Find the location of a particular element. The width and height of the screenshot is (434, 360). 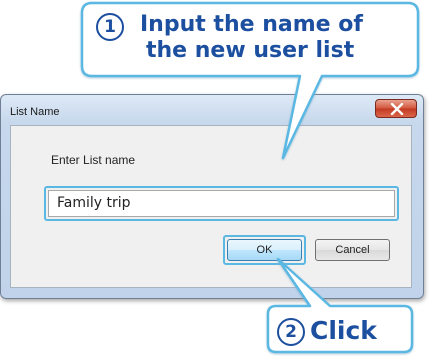

step-2-badge: 2 is located at coordinates (291, 332).